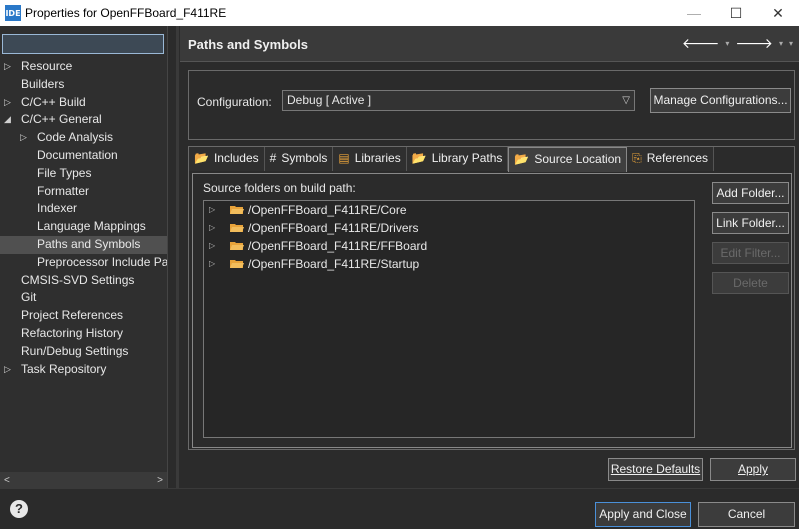  What do you see at coordinates (126, 13) in the screenshot?
I see `window-title: Properties for OpenFFBoard_F411RE` at bounding box center [126, 13].